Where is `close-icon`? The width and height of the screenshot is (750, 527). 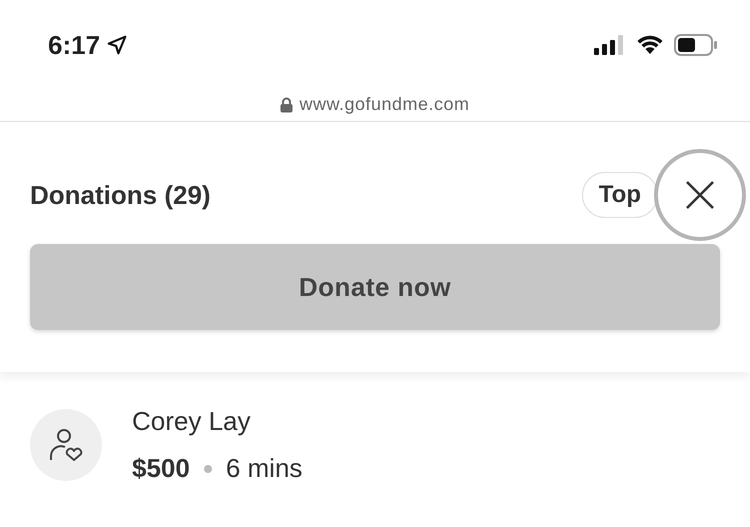 close-icon is located at coordinates (700, 195).